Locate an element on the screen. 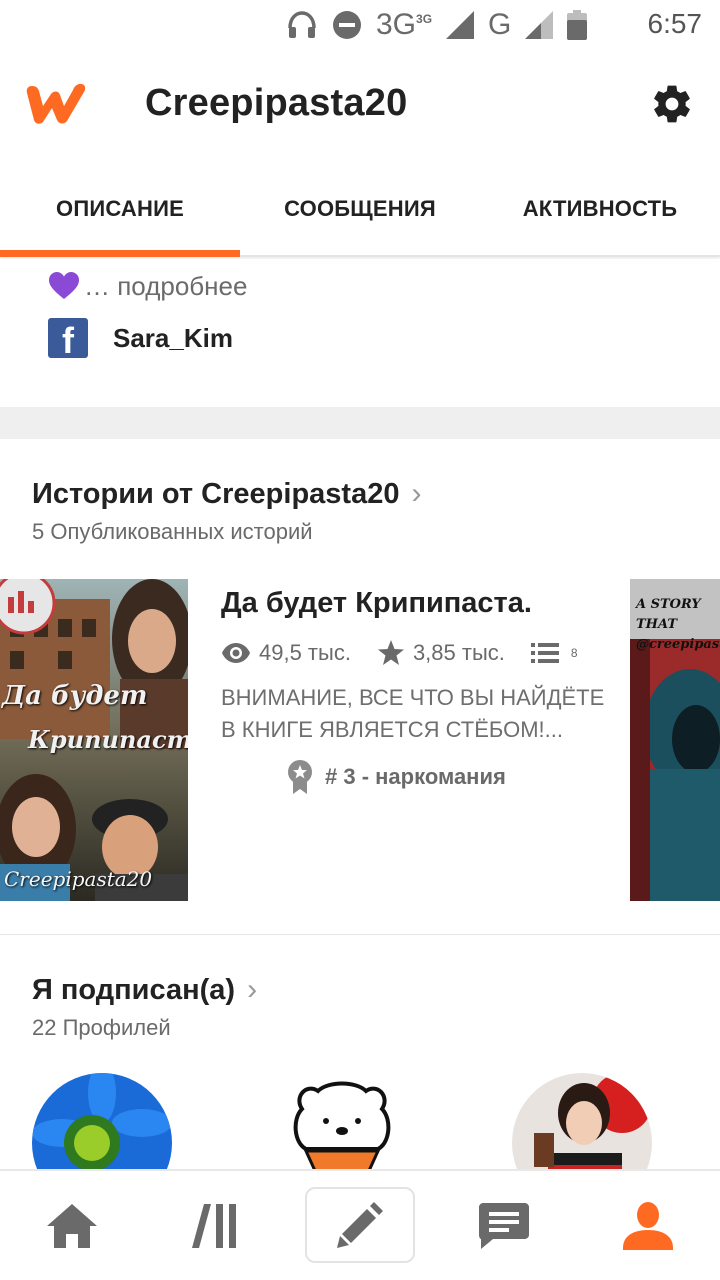 This screenshot has width=720, height=1280. profile-tabs: ОПИСАНИЕ СООБЩЕНИЯ АКТИВНОСТЬ is located at coordinates (360, 208).